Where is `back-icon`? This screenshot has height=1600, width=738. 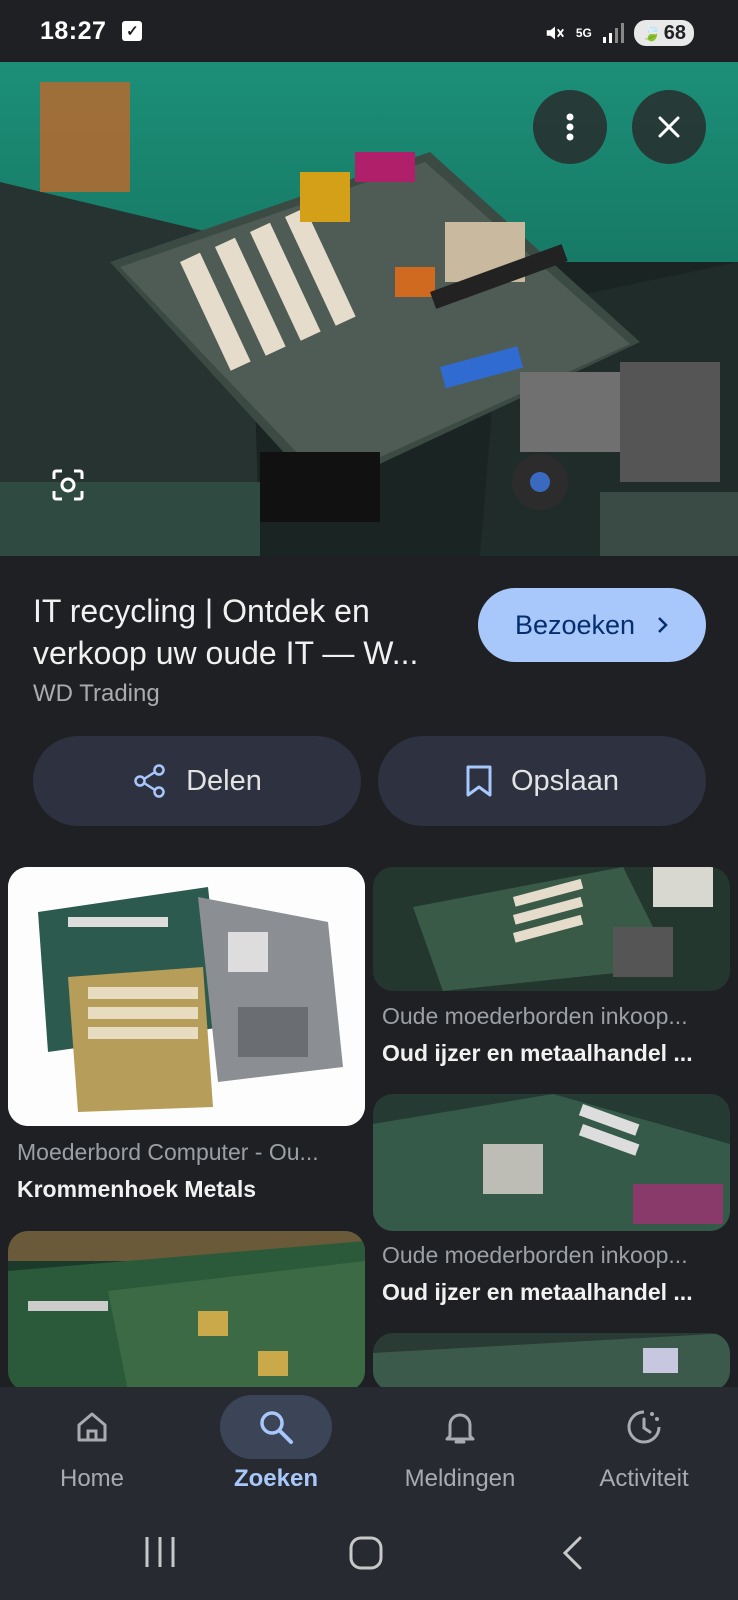 back-icon is located at coordinates (572, 1553).